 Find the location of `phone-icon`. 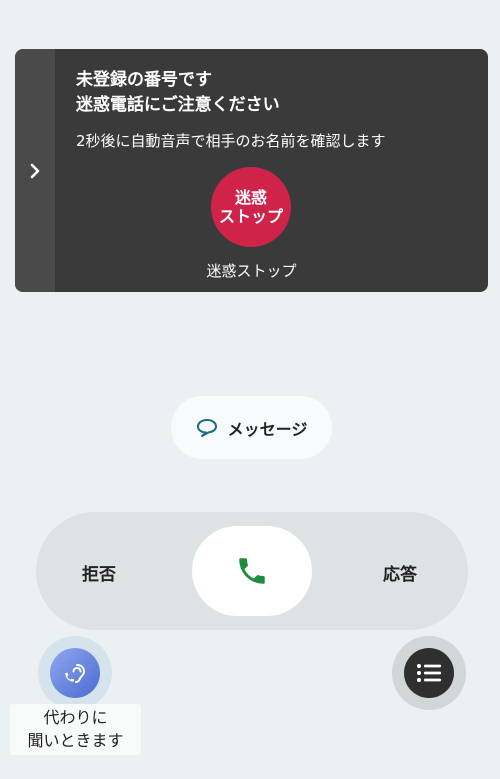

phone-icon is located at coordinates (252, 571).